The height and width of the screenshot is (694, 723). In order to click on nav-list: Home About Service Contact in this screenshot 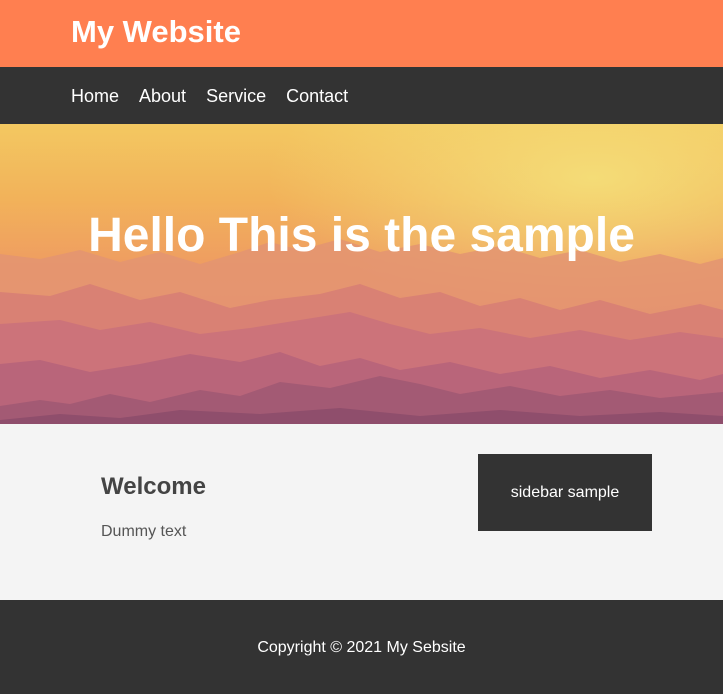, I will do `click(209, 95)`.